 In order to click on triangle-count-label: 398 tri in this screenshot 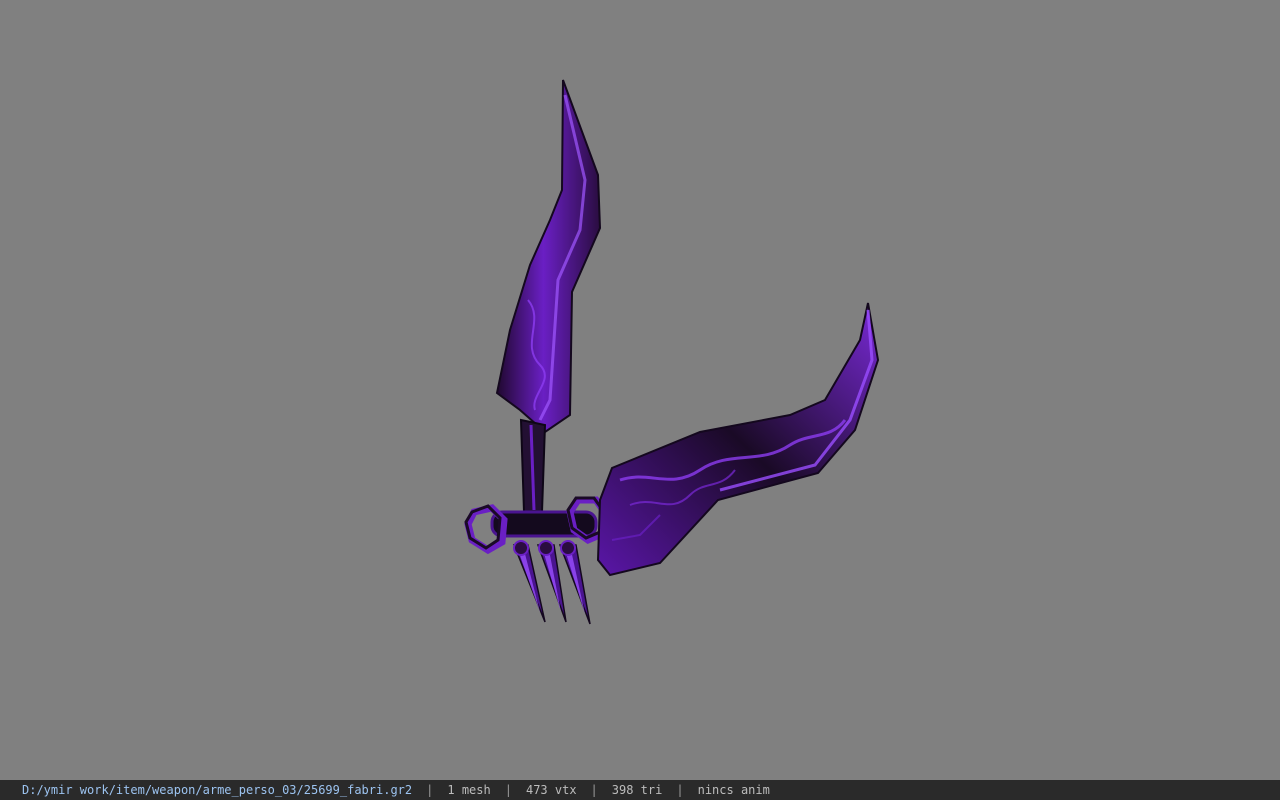, I will do `click(637, 790)`.